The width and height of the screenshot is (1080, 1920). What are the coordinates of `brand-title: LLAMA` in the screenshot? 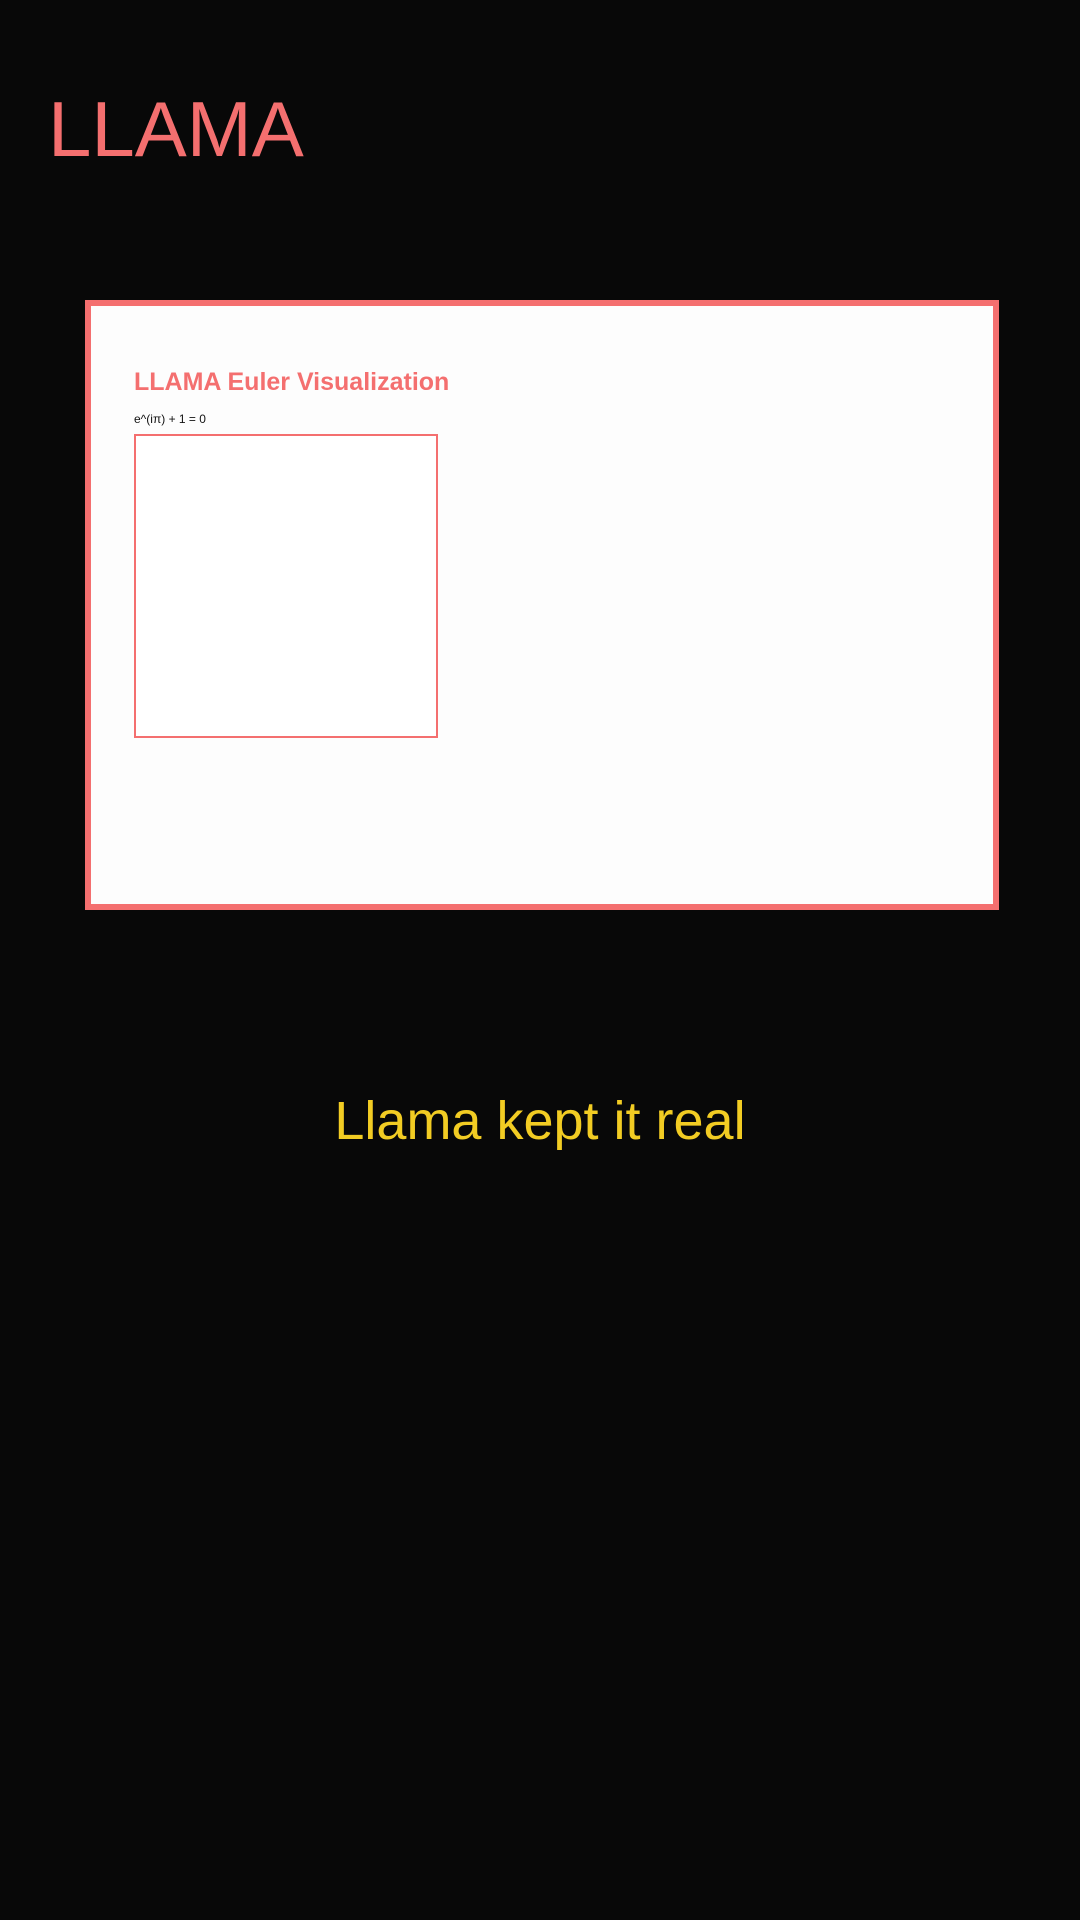 It's located at (176, 129).